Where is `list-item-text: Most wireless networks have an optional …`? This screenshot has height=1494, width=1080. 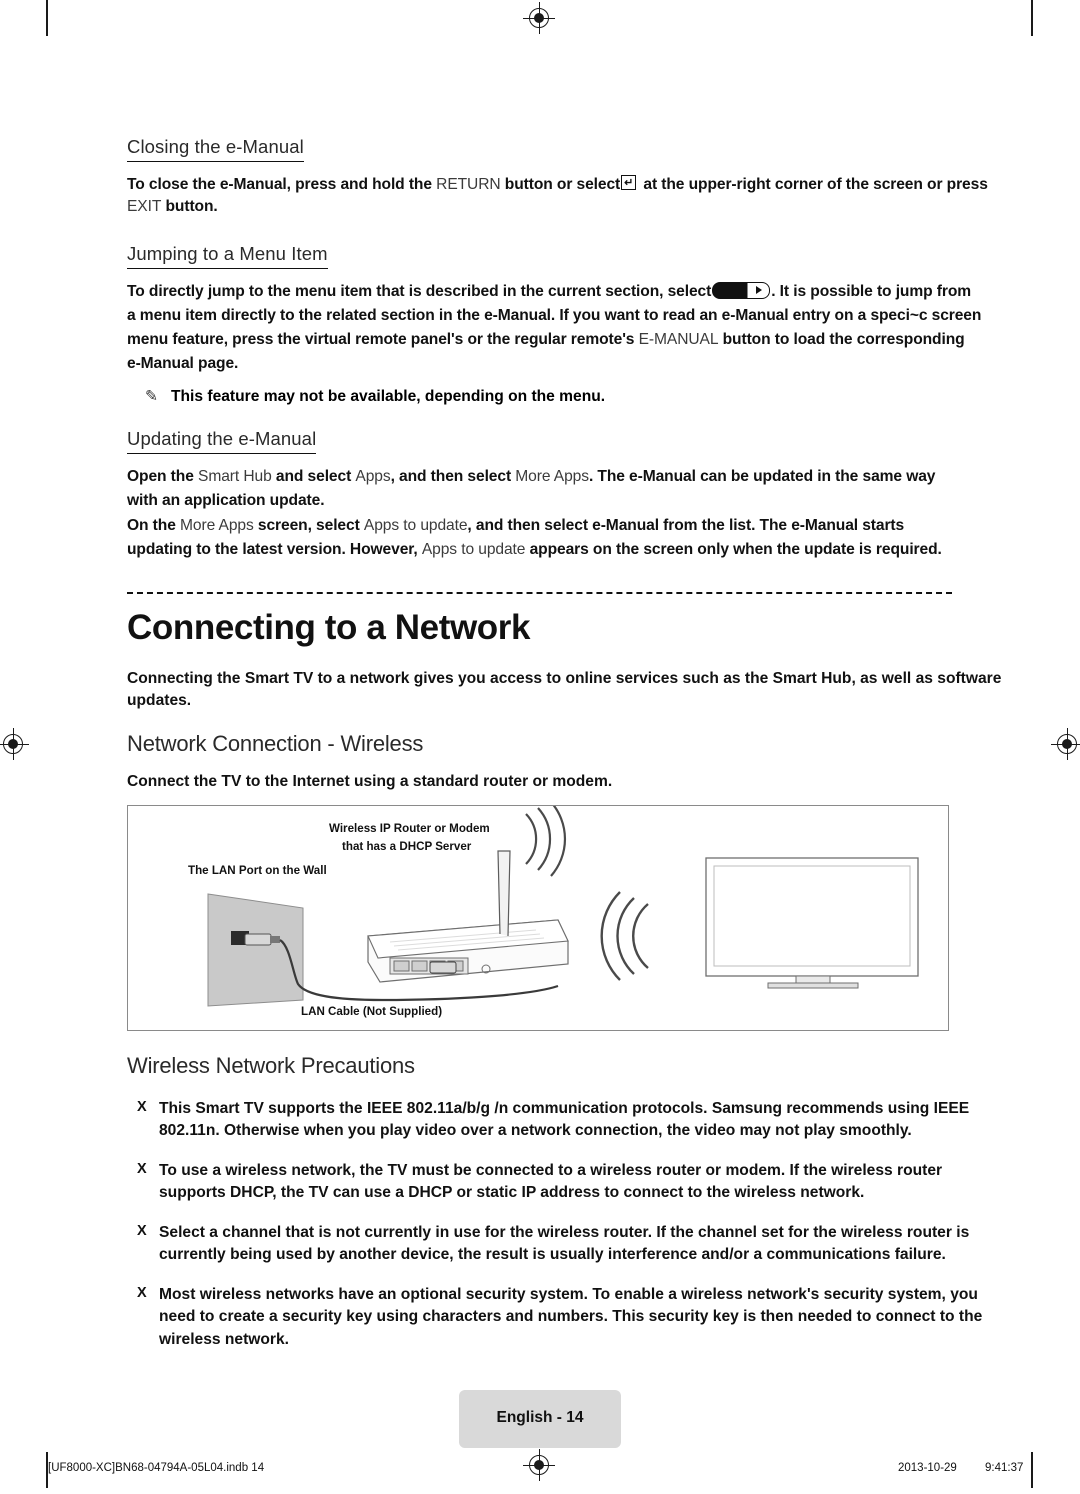 list-item-text: Most wireless networks have an optional … is located at coordinates (571, 1316).